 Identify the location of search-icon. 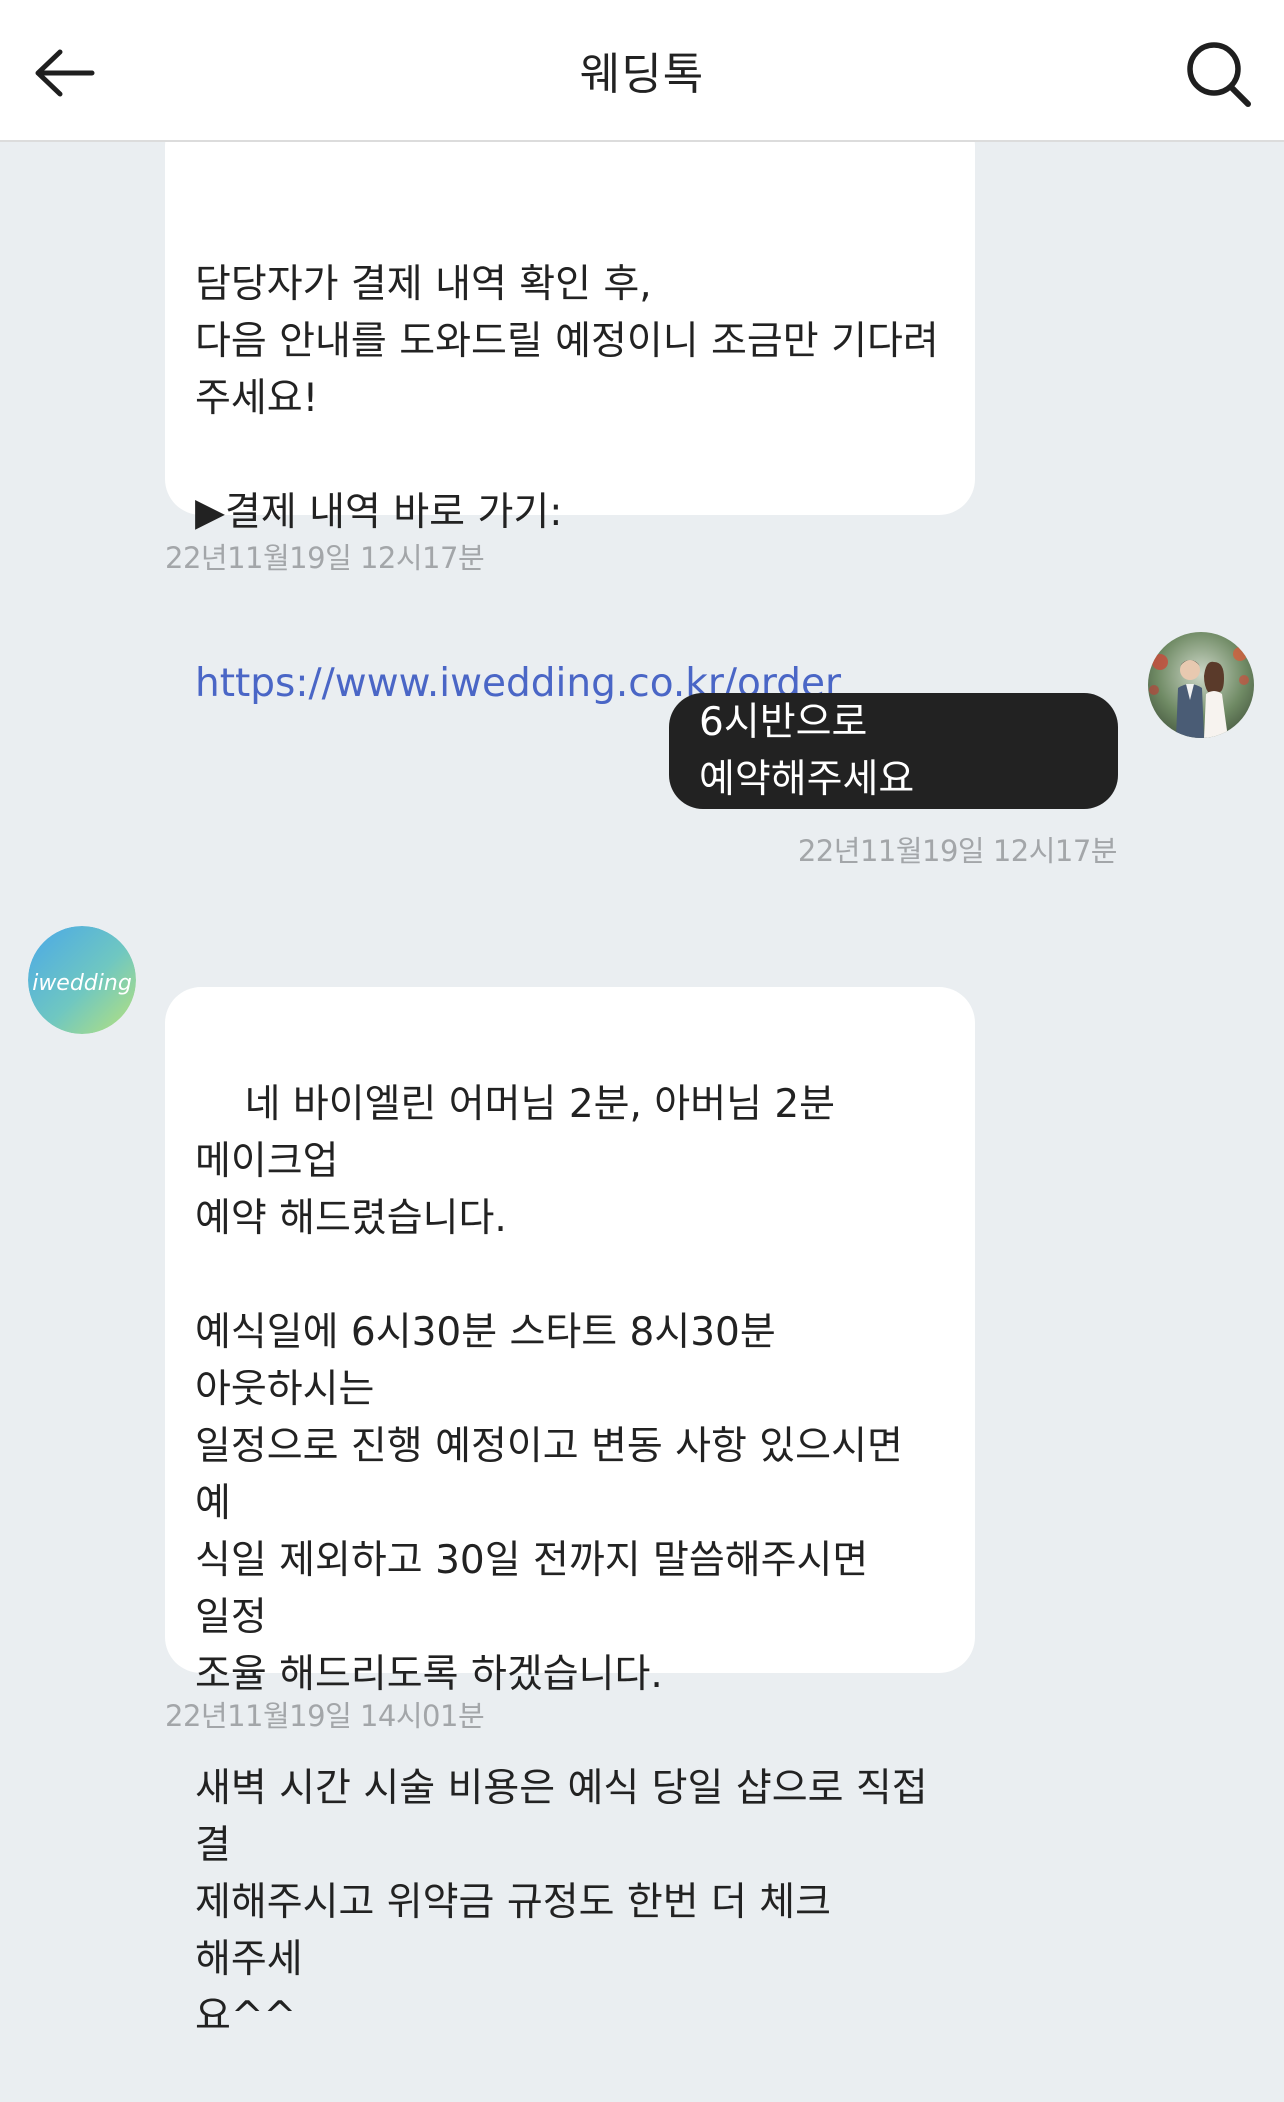
(1219, 74).